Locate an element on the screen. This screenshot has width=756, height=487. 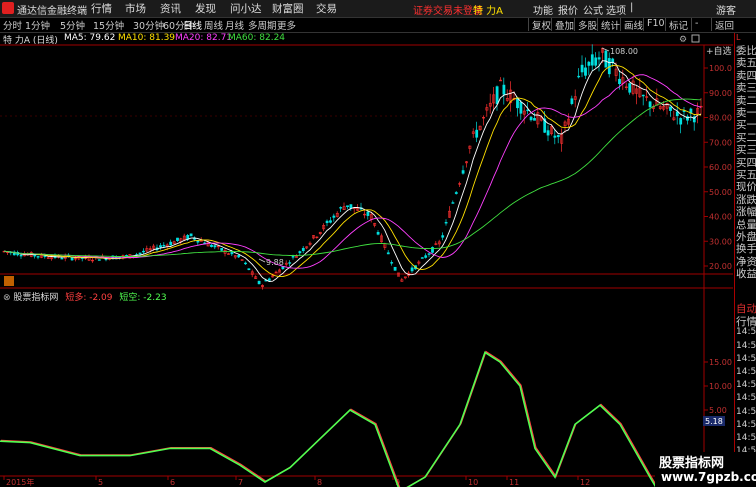
position-tag is located at coordinates (9, 281).